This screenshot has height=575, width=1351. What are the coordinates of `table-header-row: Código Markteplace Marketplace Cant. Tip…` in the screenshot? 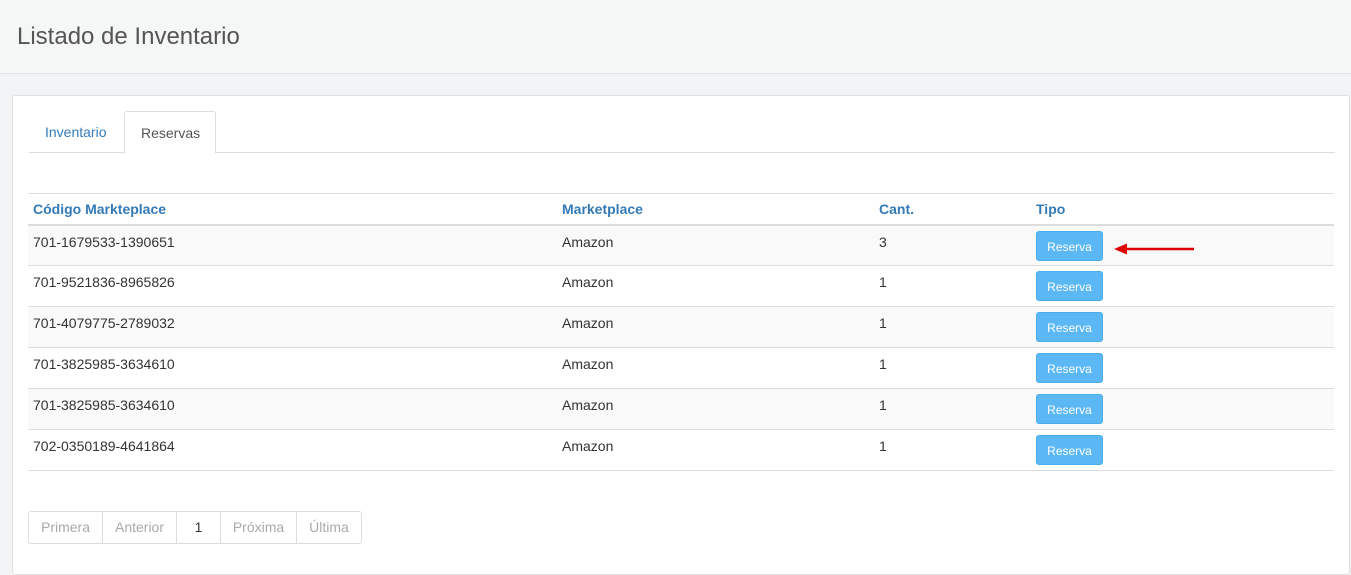 It's located at (681, 209).